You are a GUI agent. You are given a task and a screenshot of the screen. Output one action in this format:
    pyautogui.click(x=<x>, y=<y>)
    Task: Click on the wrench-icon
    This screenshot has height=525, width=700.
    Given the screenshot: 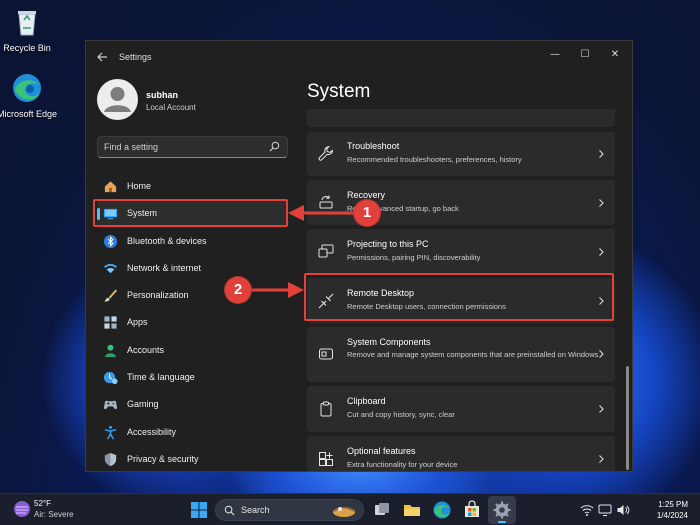 What is the action you would take?
    pyautogui.click(x=326, y=153)
    